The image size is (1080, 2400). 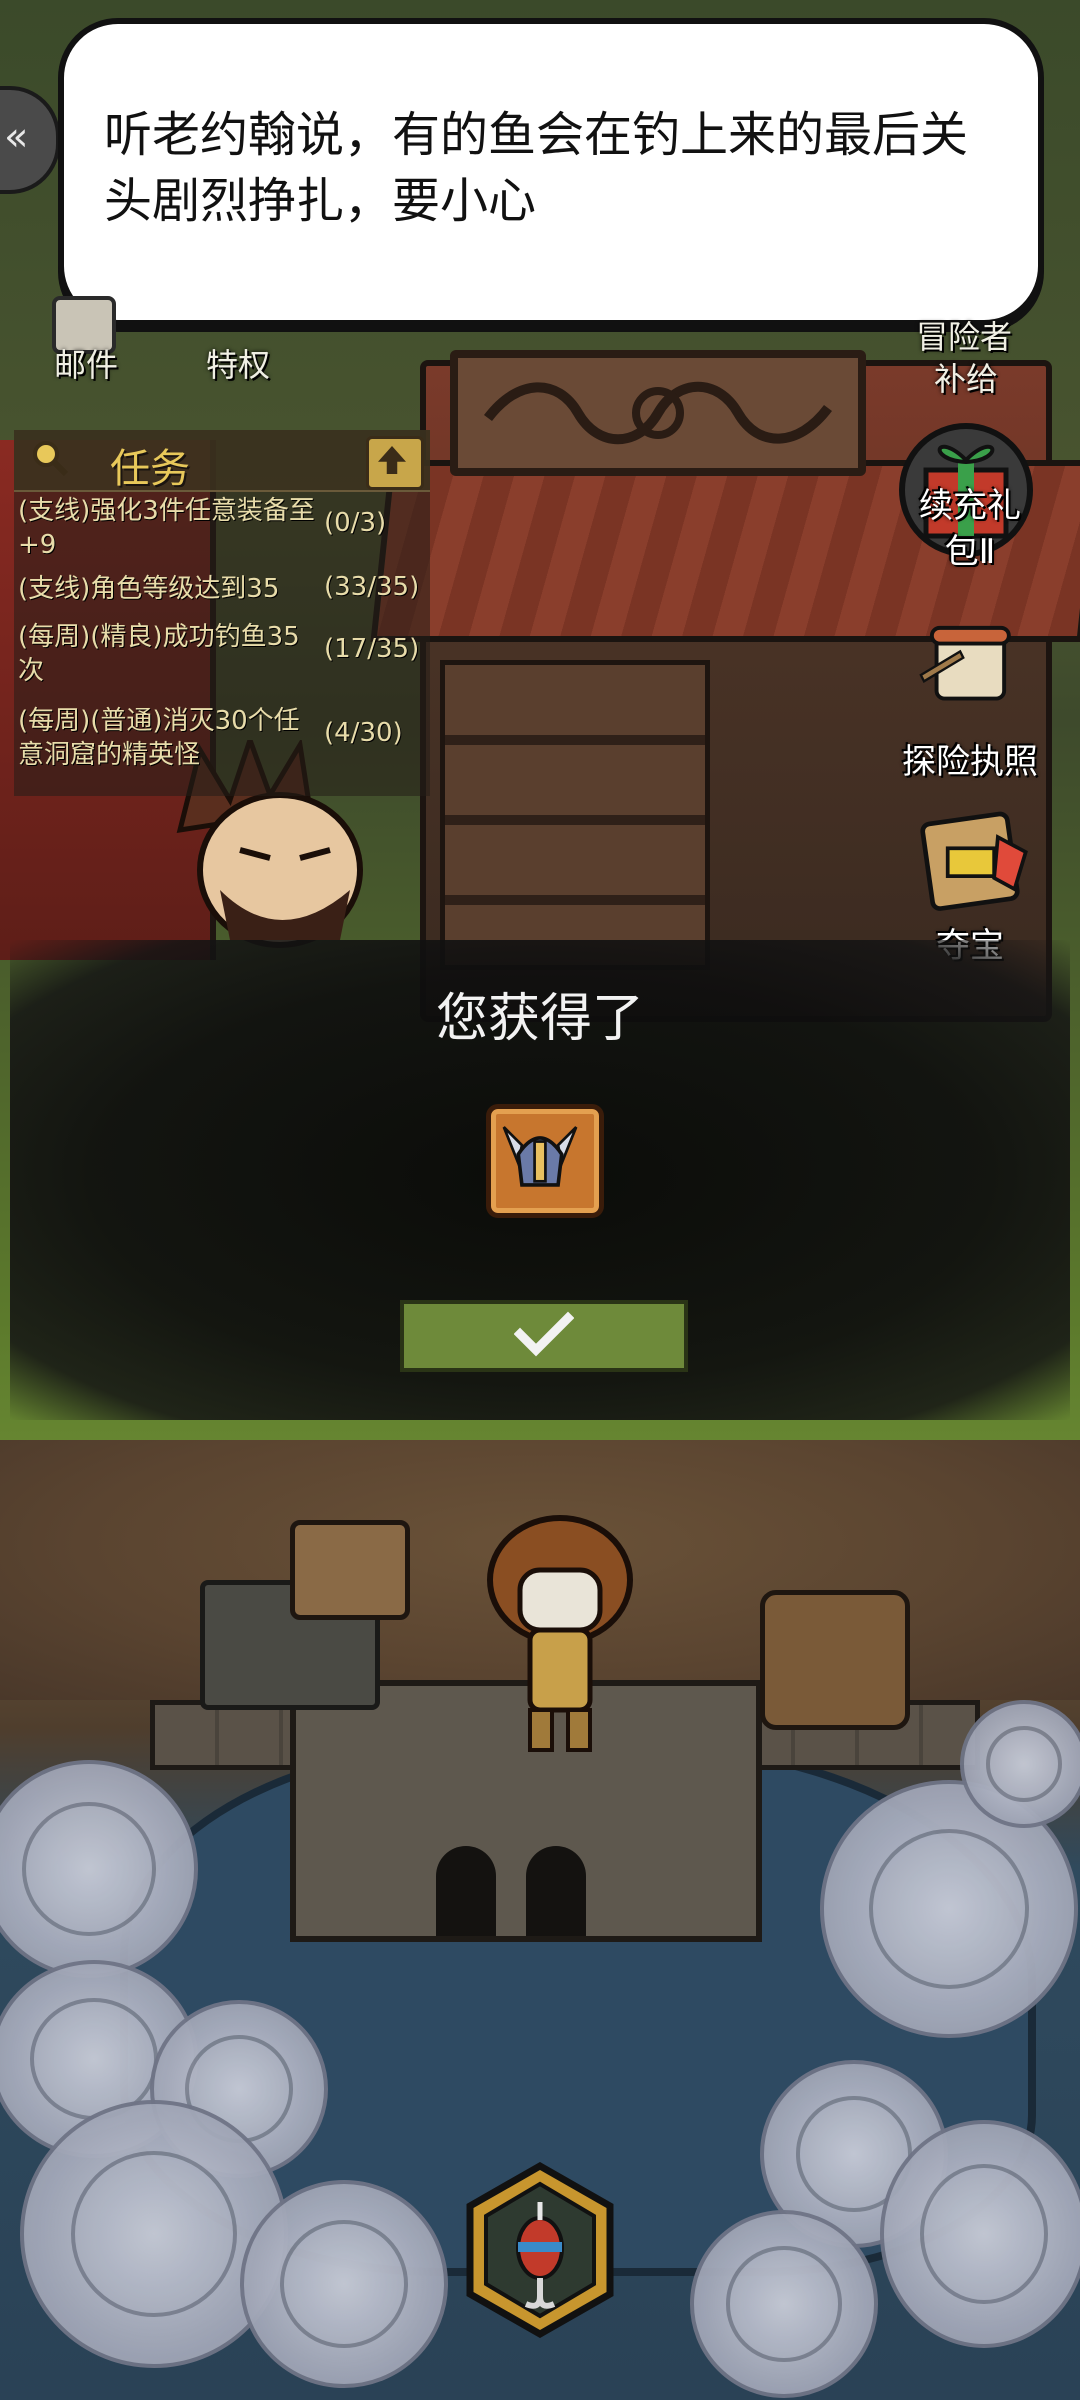 I want to click on scroll-icon, so click(x=965, y=663).